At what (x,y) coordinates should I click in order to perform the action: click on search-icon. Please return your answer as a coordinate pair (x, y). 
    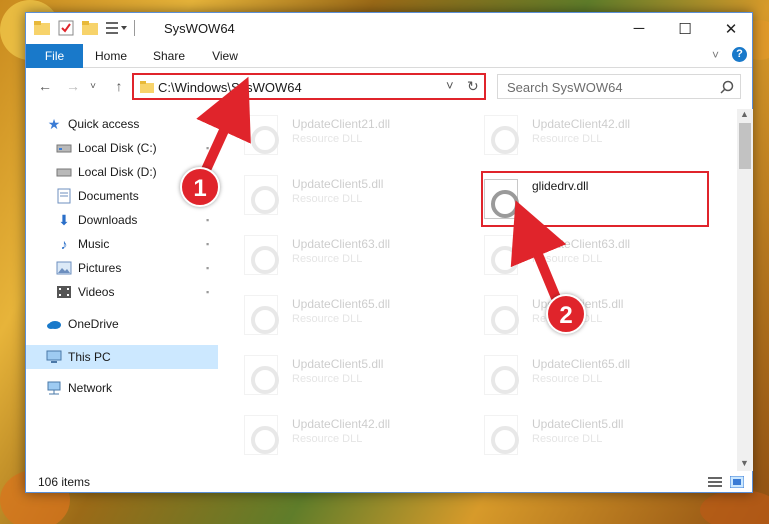
    Looking at the image, I should click on (727, 87).